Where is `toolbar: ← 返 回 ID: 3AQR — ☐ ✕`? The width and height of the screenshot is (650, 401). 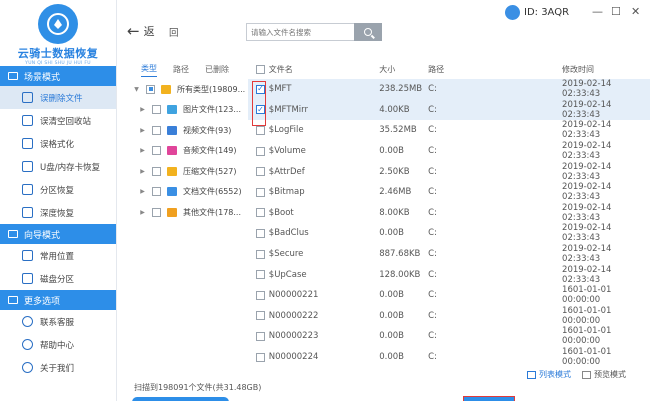 toolbar: ← 返 回 ID: 3AQR — ☐ ✕ is located at coordinates (383, 30).